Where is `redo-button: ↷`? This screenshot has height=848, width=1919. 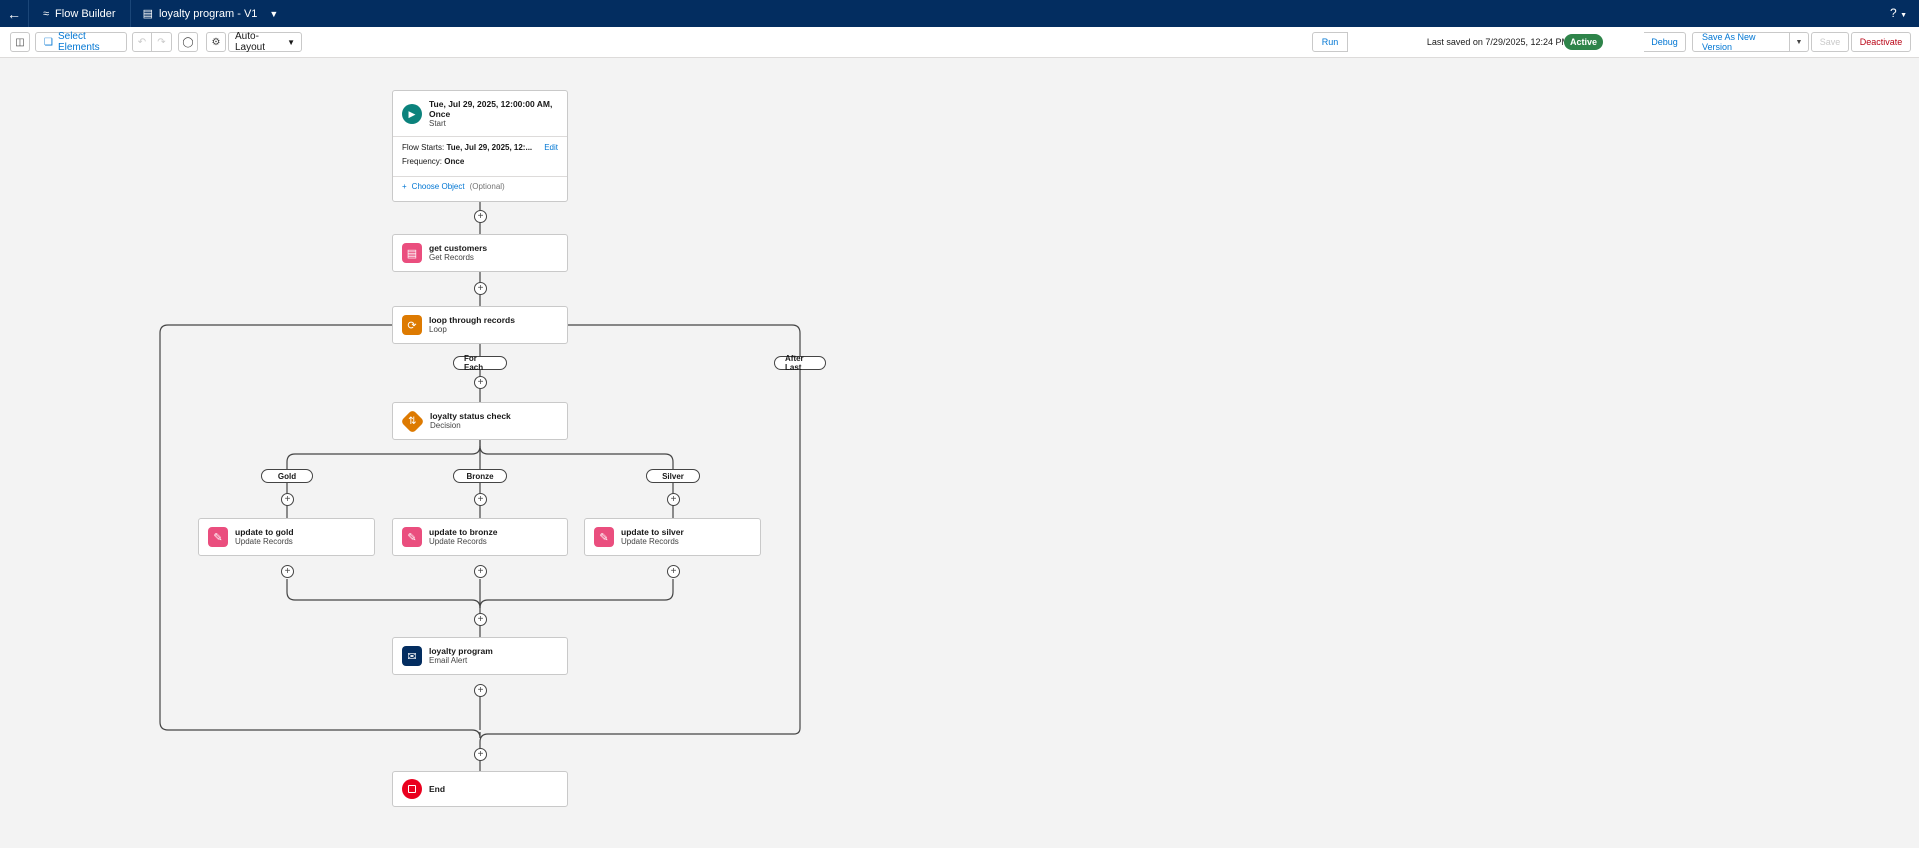
redo-button: ↷ is located at coordinates (162, 42).